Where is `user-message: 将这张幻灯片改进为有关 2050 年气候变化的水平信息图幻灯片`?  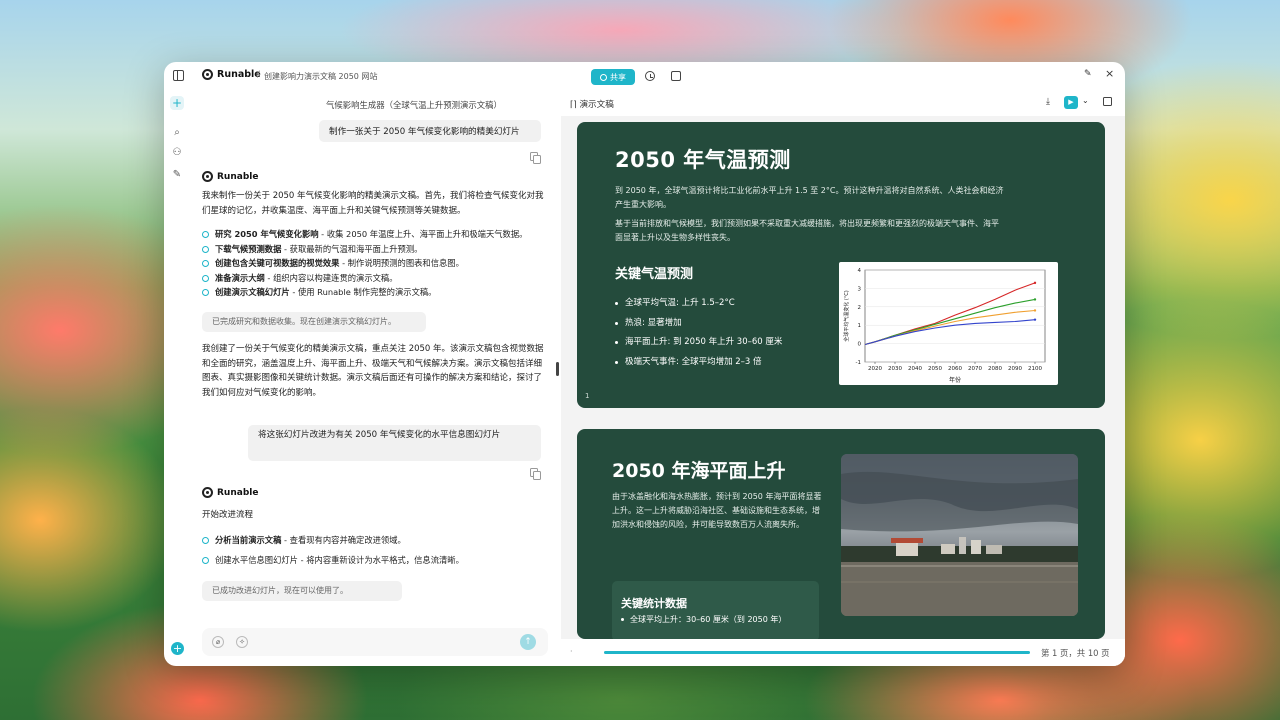 user-message: 将这张幻灯片改进为有关 2050 年气候变化的水平信息图幻灯片 is located at coordinates (394, 443).